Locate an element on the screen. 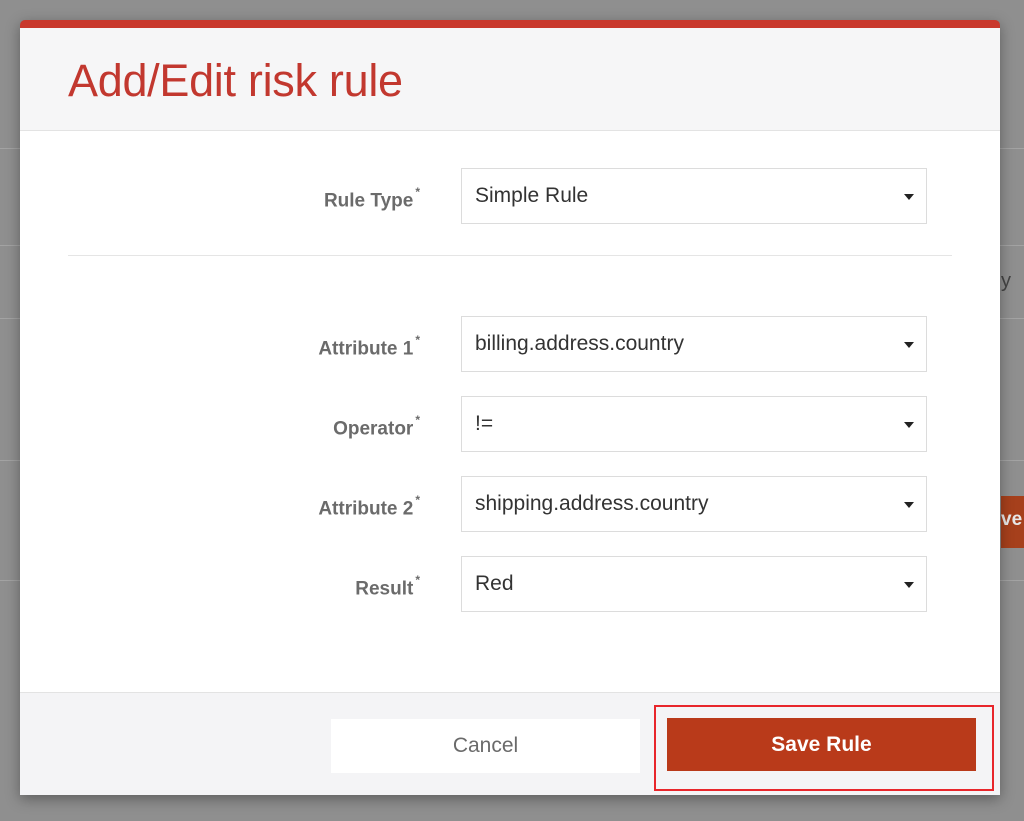 Image resolution: width=1024 pixels, height=821 pixels. attribute-1-value: billing.address.country is located at coordinates (579, 343).